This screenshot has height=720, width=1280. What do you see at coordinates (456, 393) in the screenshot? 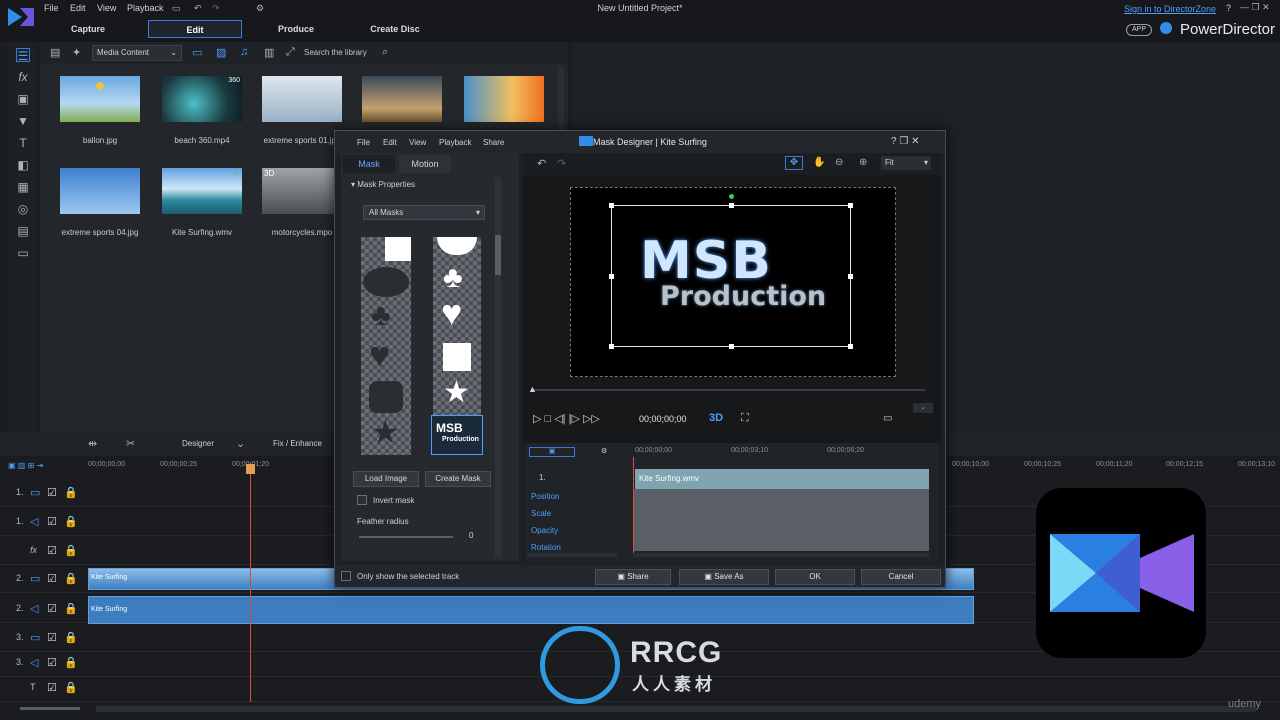
I see `mask-star-white: ★` at bounding box center [456, 393].